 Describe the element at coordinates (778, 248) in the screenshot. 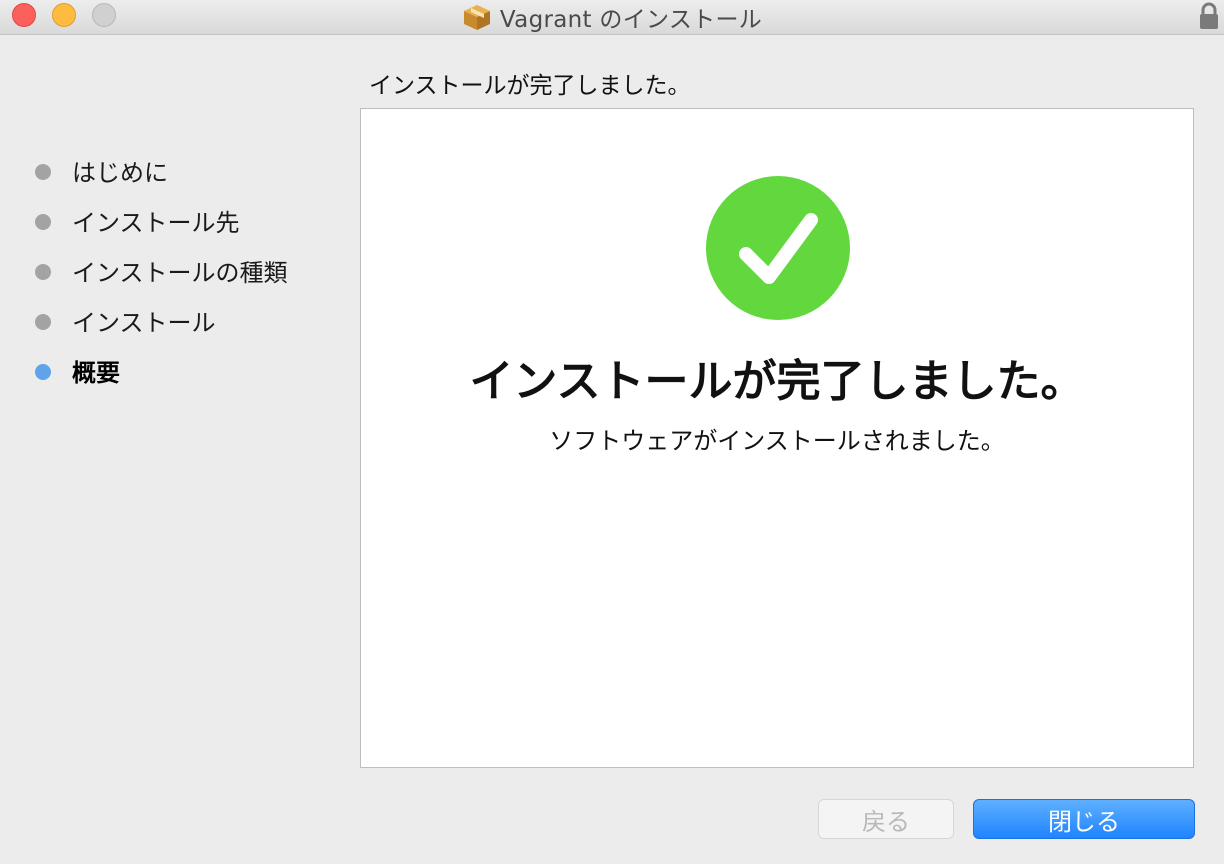

I see `checkmark-icon` at that location.